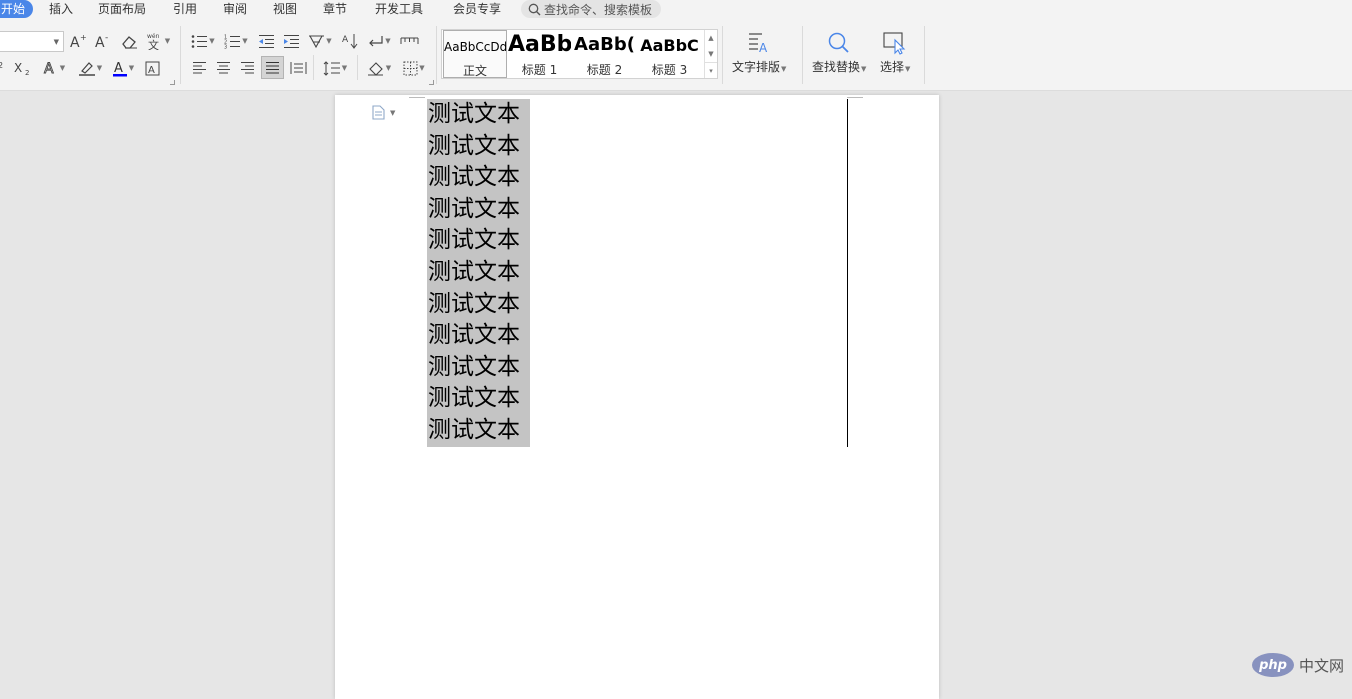  I want to click on style-sample: AaBb(, so click(604, 44).